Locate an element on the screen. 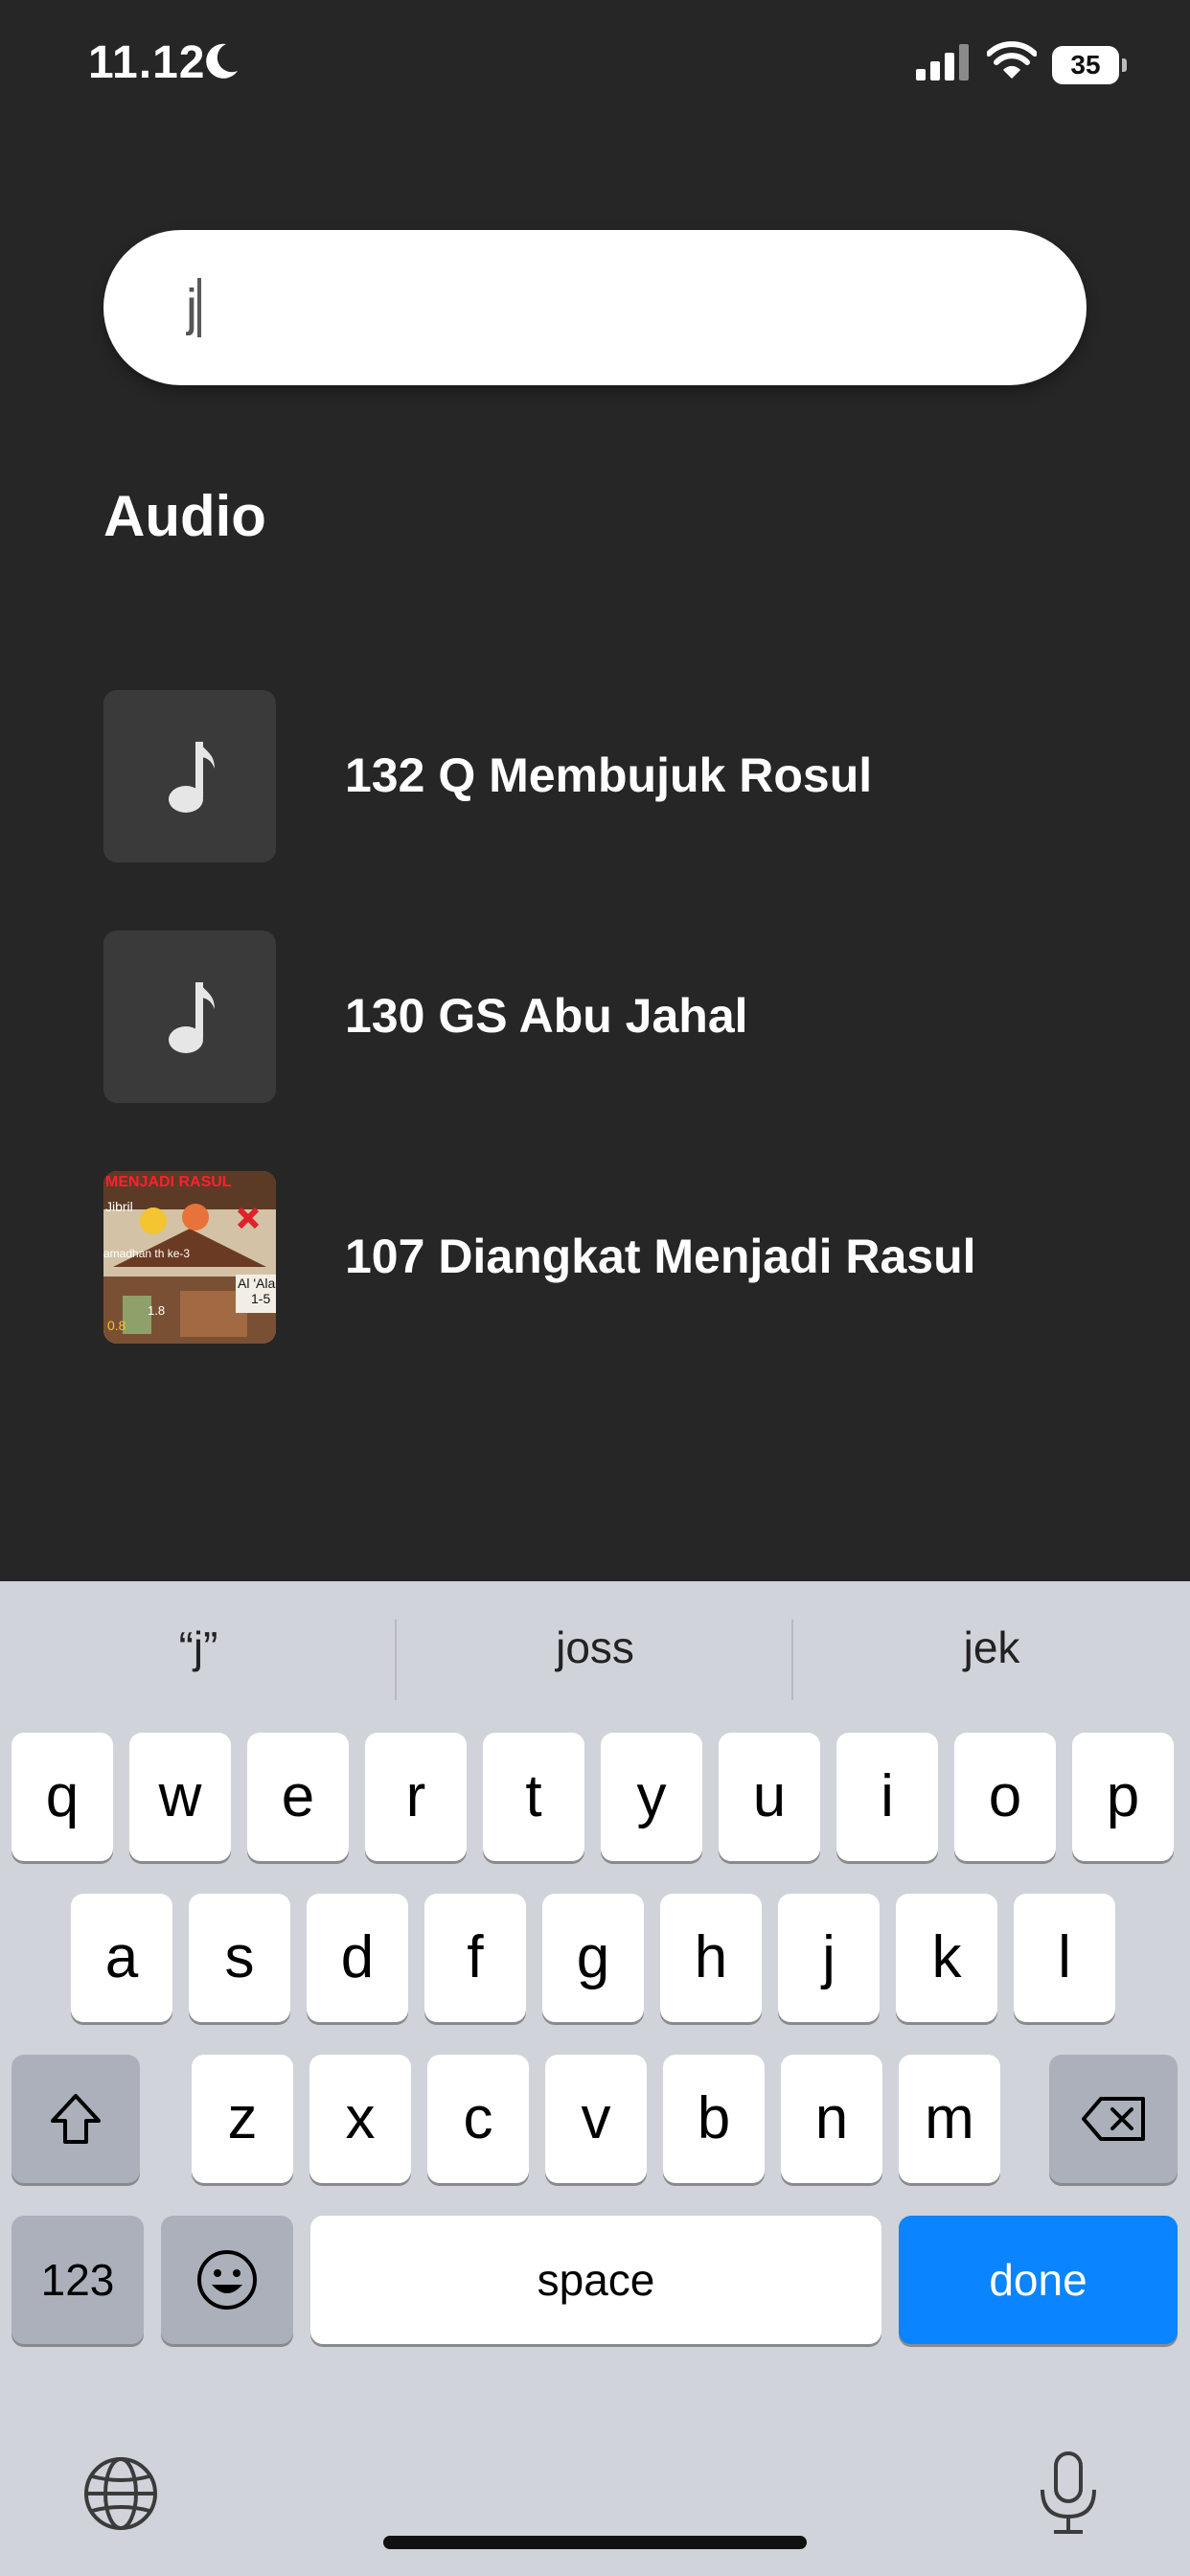 The image size is (1190, 2576). home-indicator is located at coordinates (595, 2542).